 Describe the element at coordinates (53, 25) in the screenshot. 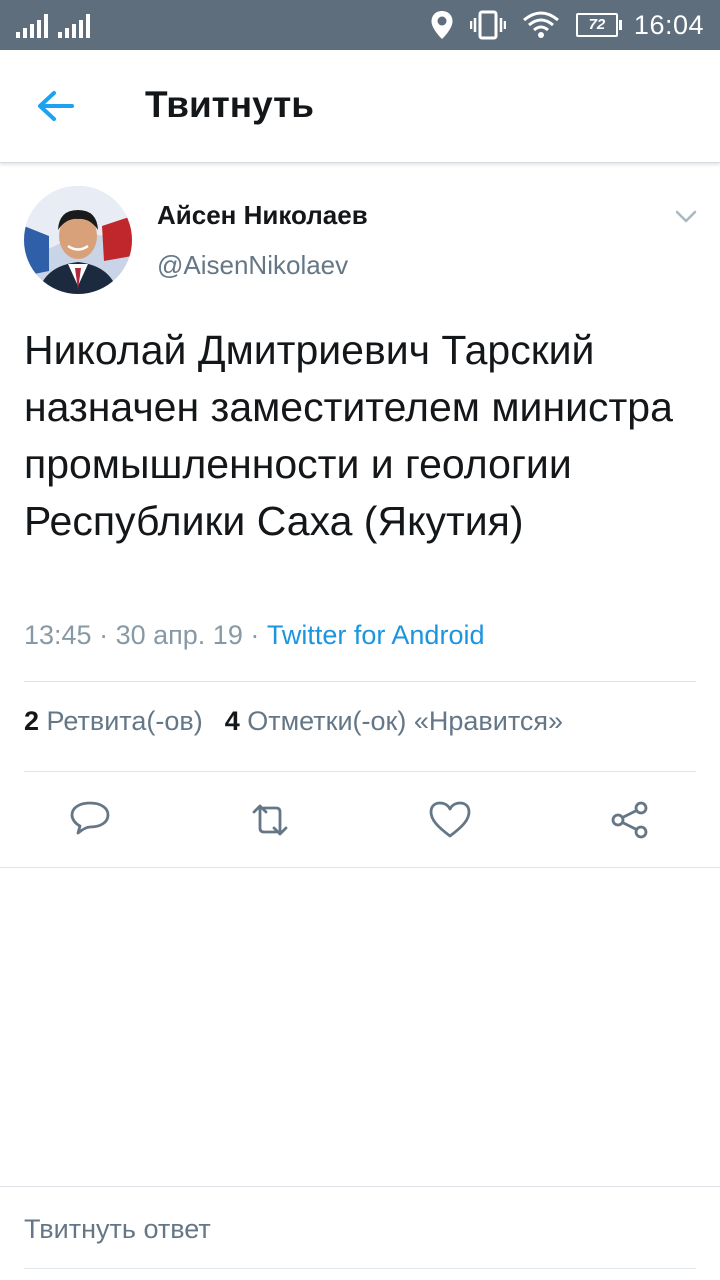

I see `signal-group` at that location.